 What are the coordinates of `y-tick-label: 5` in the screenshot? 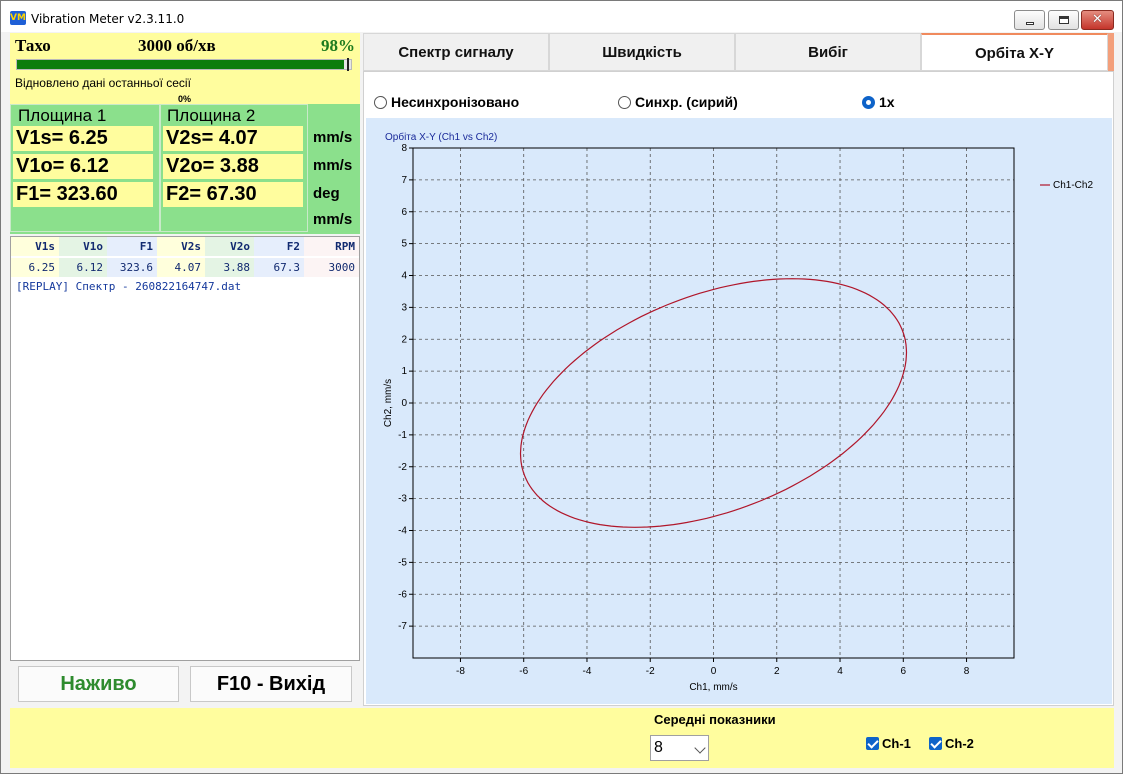 It's located at (404, 244).